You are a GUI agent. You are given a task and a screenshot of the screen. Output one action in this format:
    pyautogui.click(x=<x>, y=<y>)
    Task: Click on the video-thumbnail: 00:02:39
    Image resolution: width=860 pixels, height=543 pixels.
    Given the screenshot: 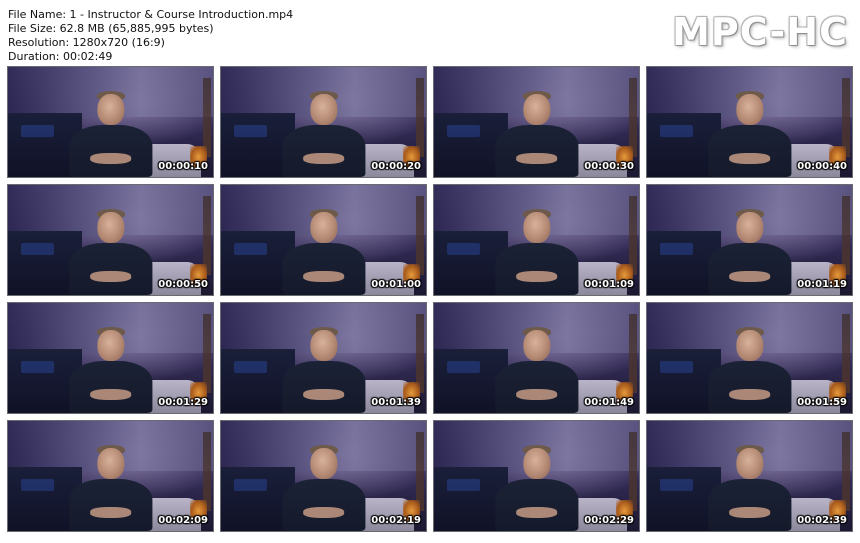 What is the action you would take?
    pyautogui.click(x=749, y=476)
    